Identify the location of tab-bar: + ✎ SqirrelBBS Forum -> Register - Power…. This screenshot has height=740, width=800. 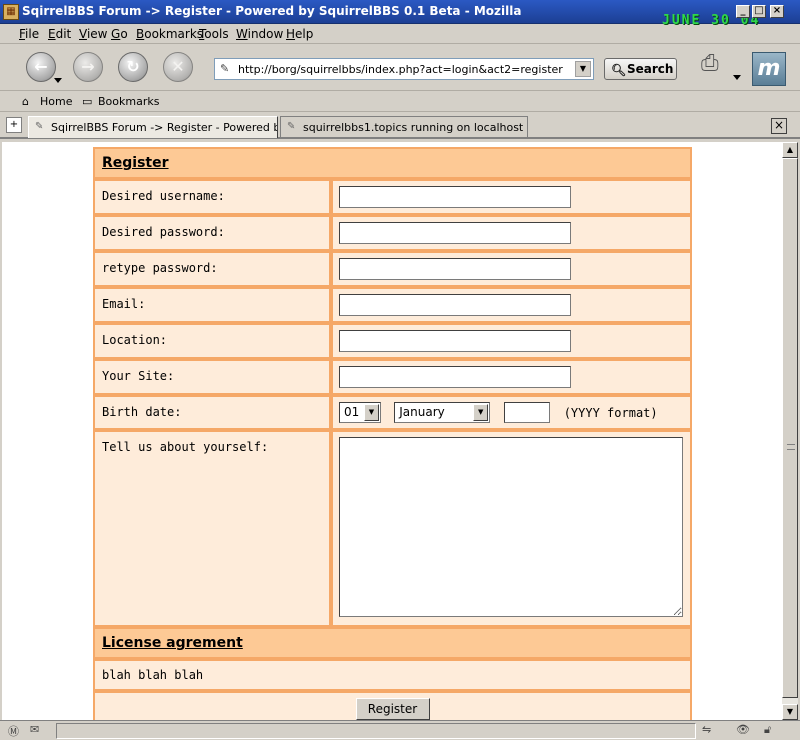
(400, 126).